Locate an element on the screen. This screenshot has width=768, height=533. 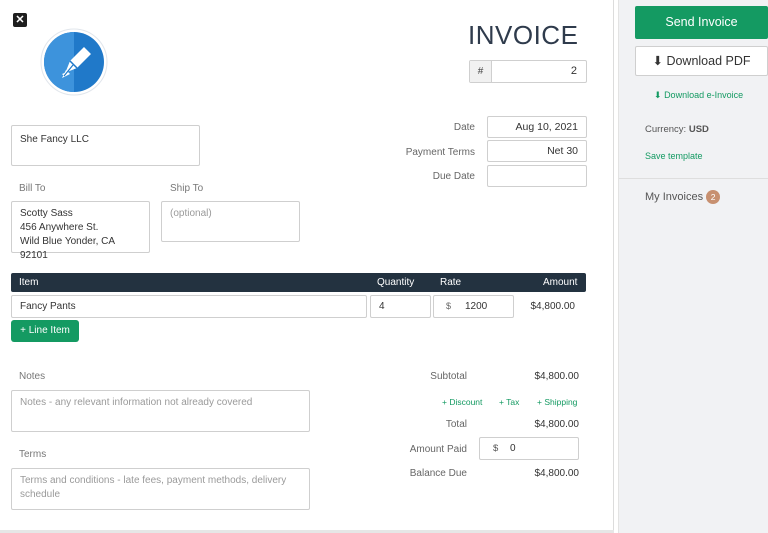
add-discount-link: + Discount is located at coordinates (462, 402).